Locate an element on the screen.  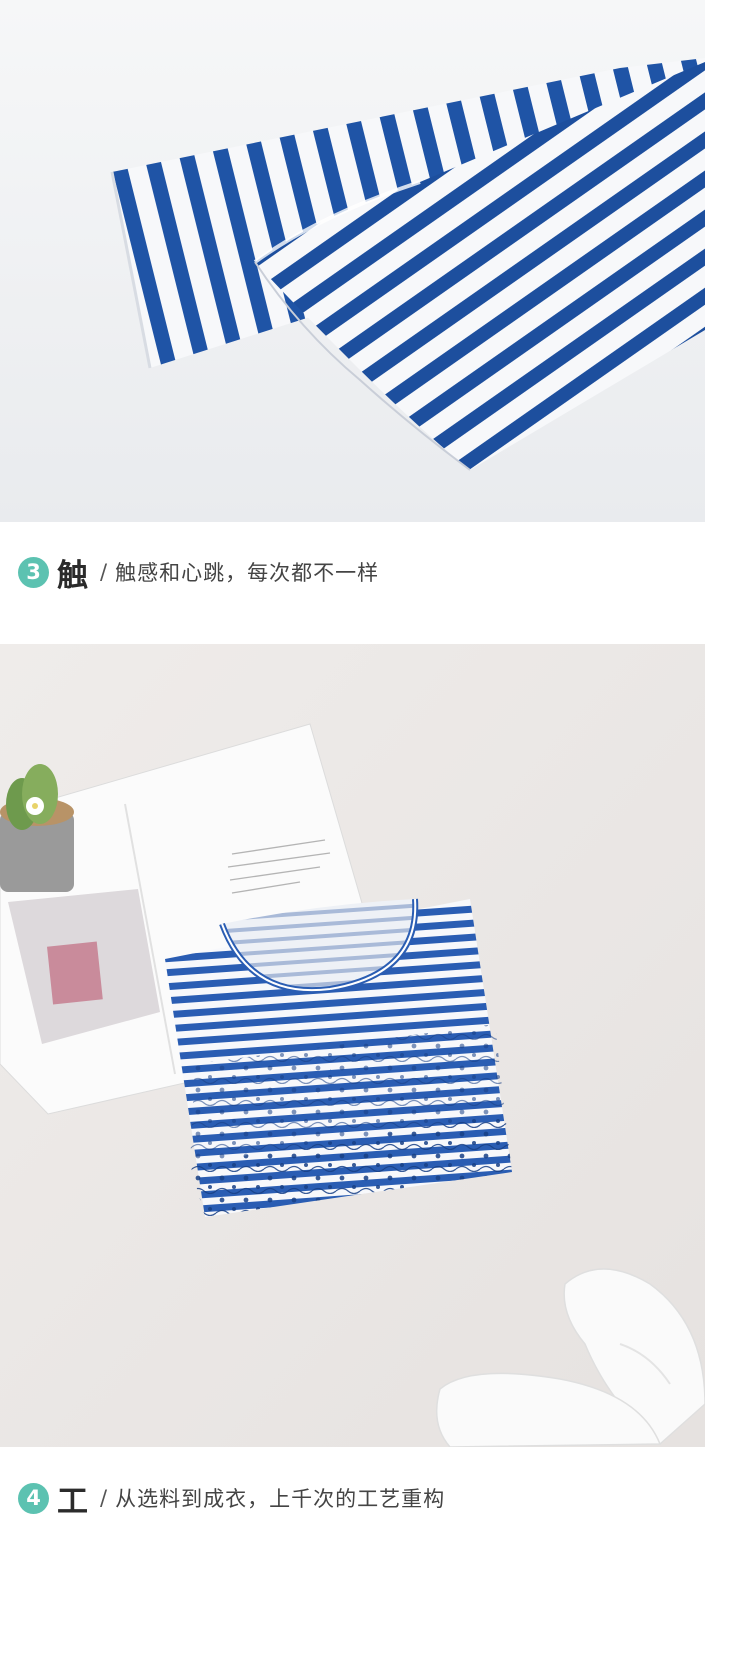
section-number-badge: 4 is located at coordinates (33, 1498).